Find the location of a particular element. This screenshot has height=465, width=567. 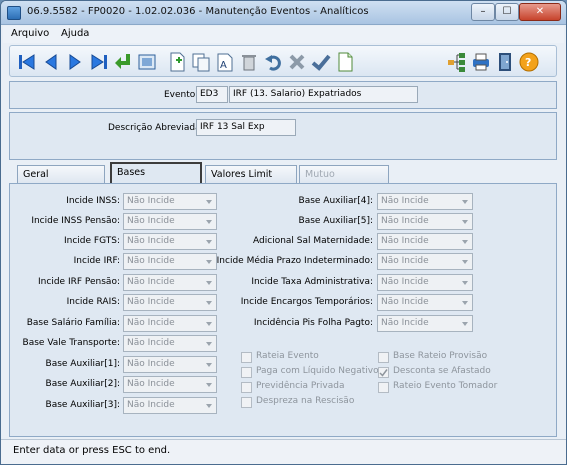

checkbox-label: Rateia Evento is located at coordinates (287, 356).